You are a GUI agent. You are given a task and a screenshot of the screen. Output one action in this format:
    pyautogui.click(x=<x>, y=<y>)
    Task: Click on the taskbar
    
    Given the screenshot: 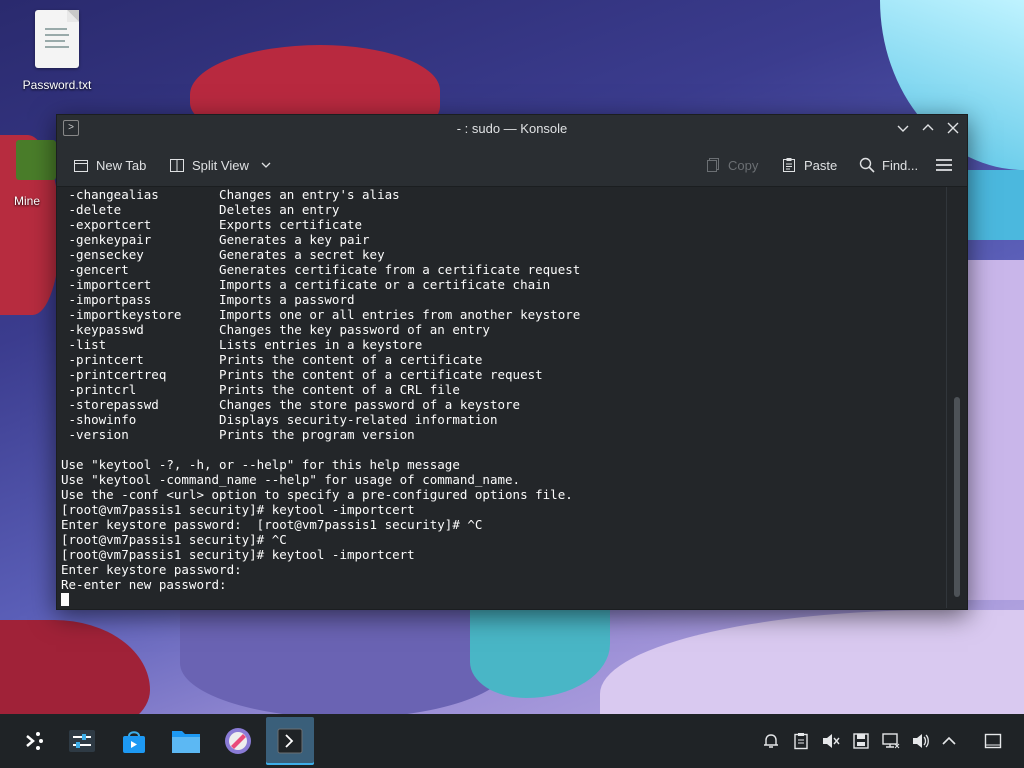 What is the action you would take?
    pyautogui.click(x=512, y=741)
    